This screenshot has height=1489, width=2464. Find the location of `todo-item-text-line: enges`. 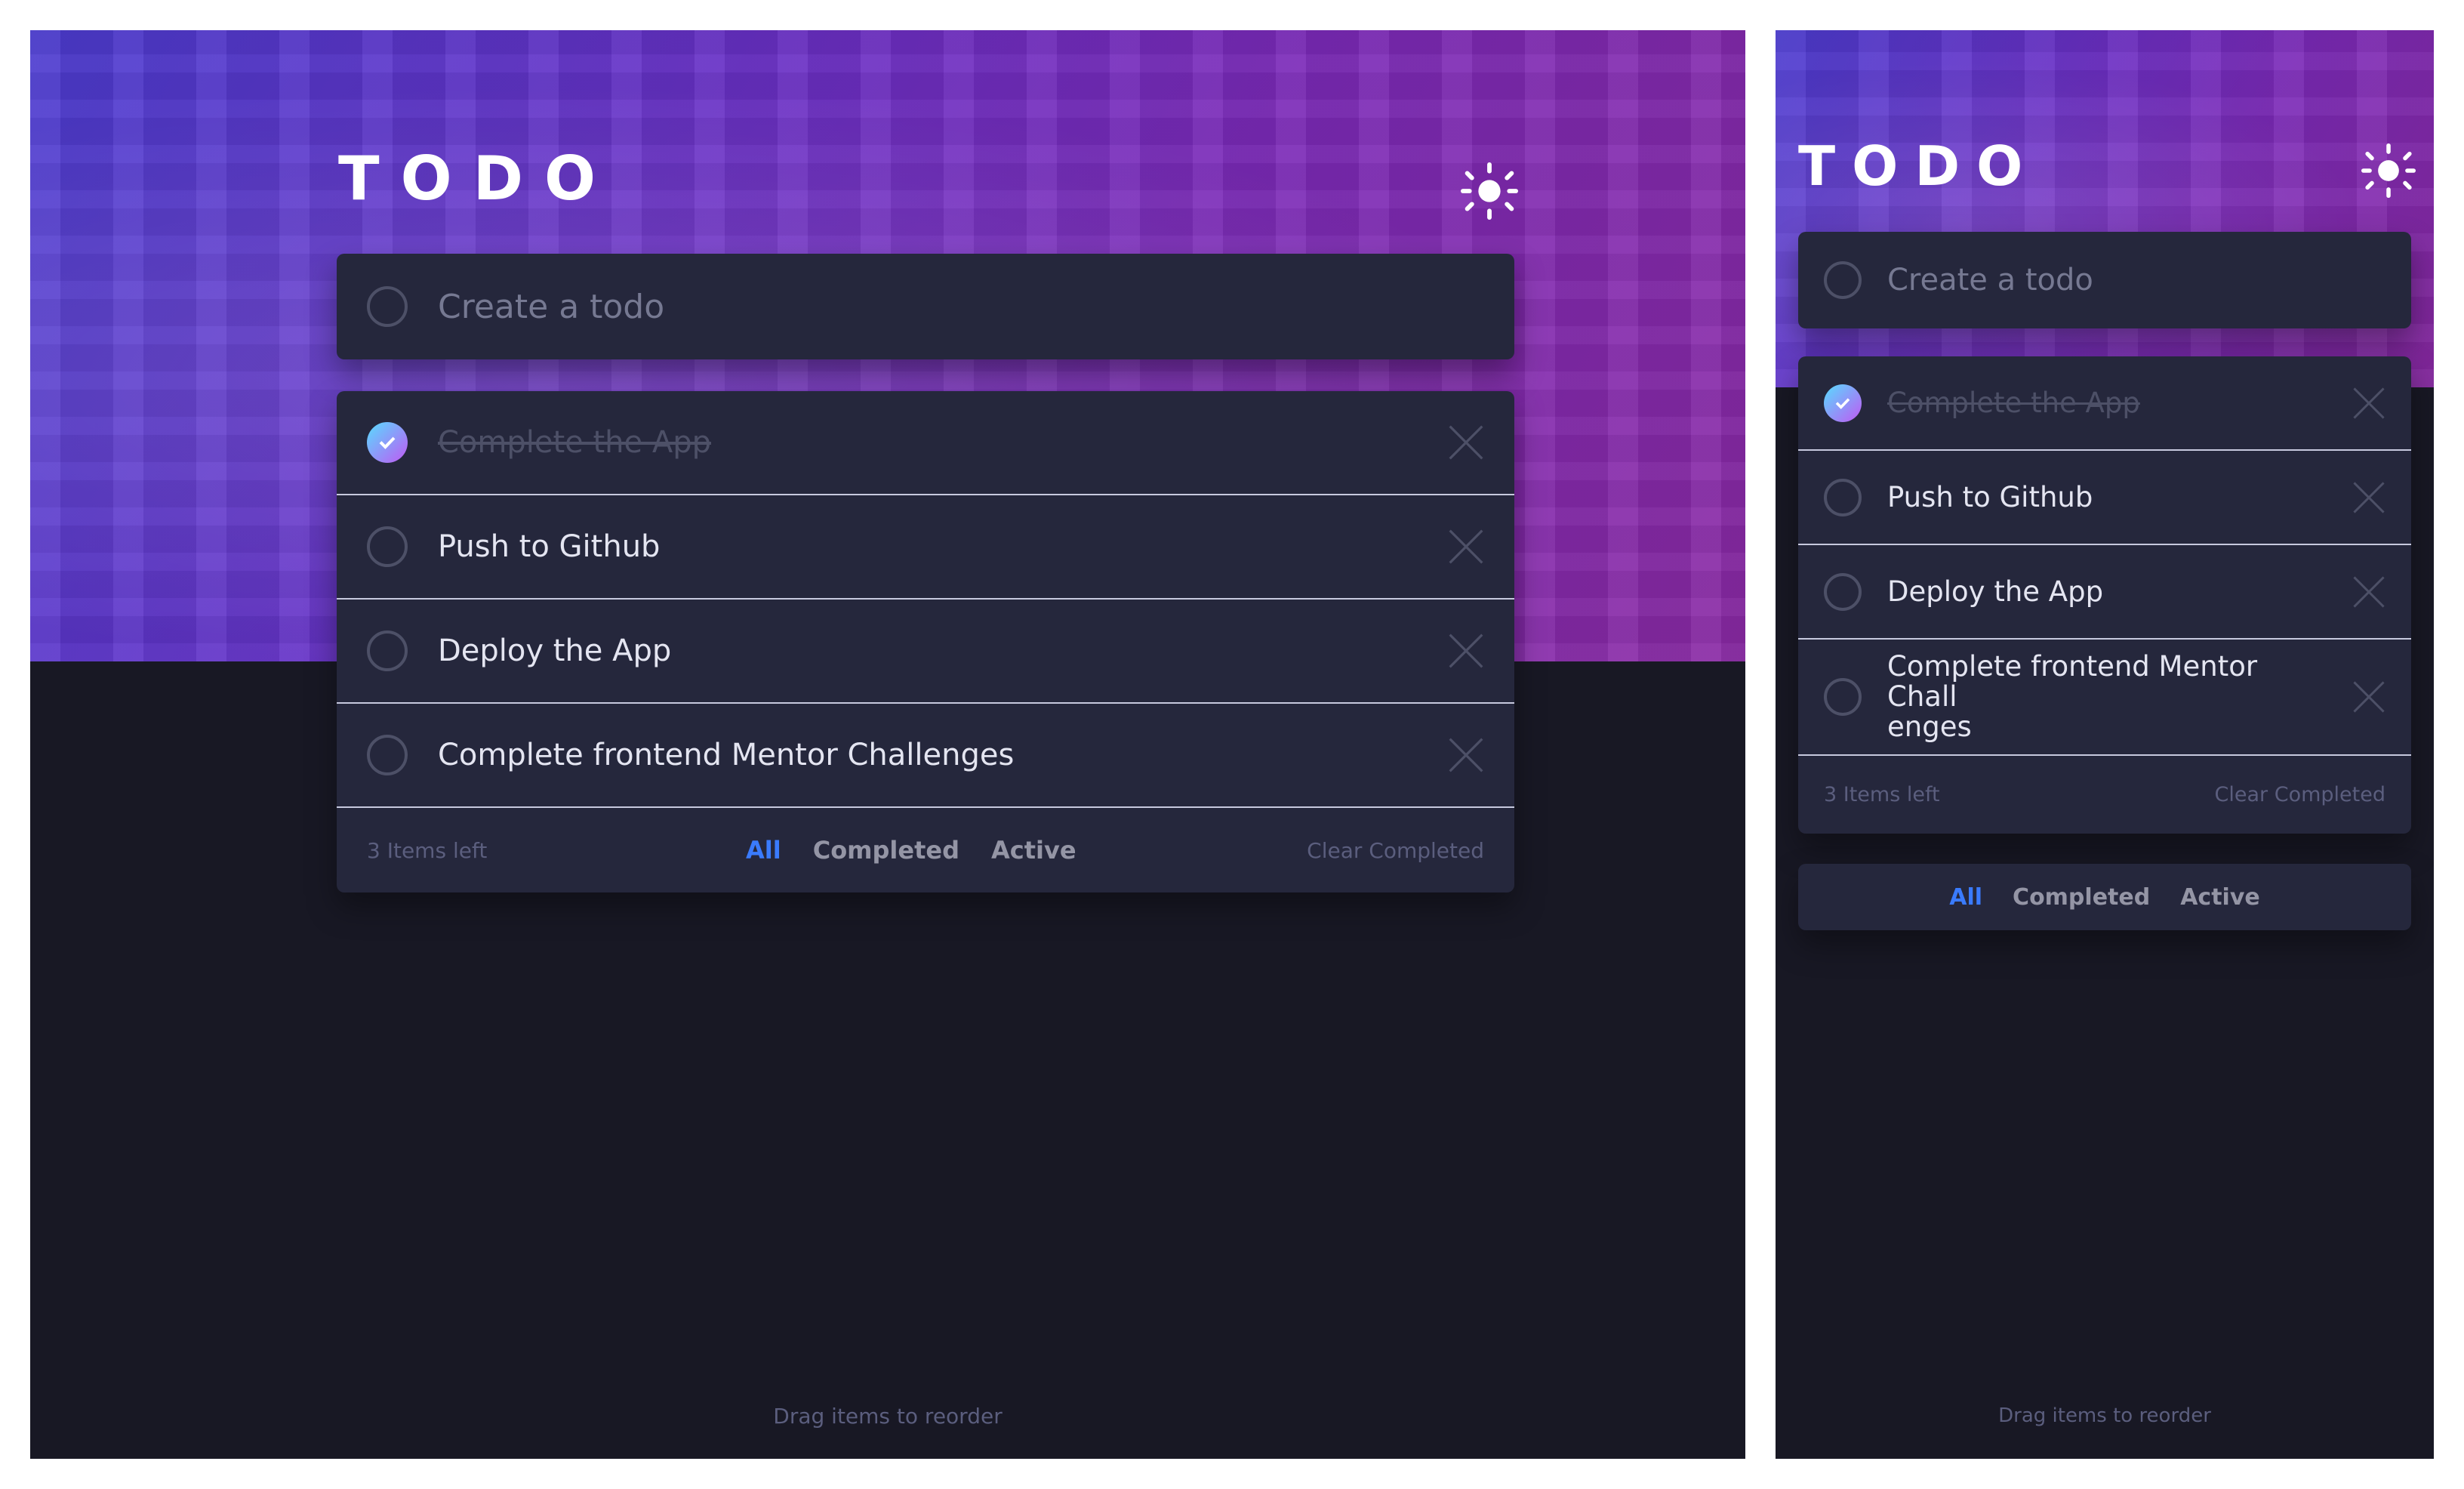

todo-item-text-line: enges is located at coordinates (1929, 727).